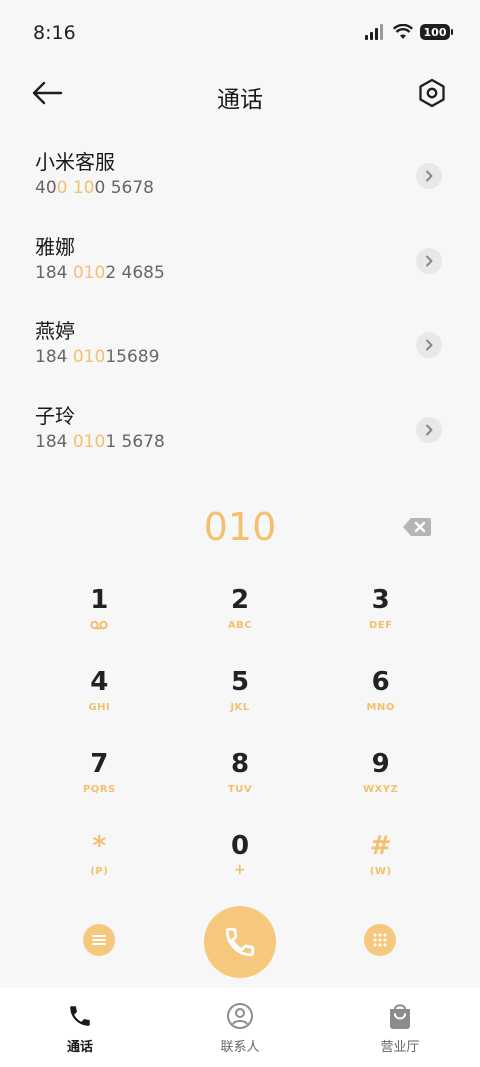 The image size is (480, 1067). What do you see at coordinates (99, 871) in the screenshot?
I see `key-letters: (P)` at bounding box center [99, 871].